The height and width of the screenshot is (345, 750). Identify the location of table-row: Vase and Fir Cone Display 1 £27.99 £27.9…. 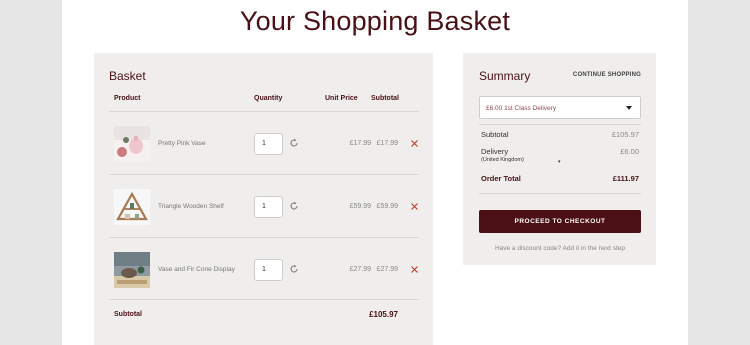
(264, 268).